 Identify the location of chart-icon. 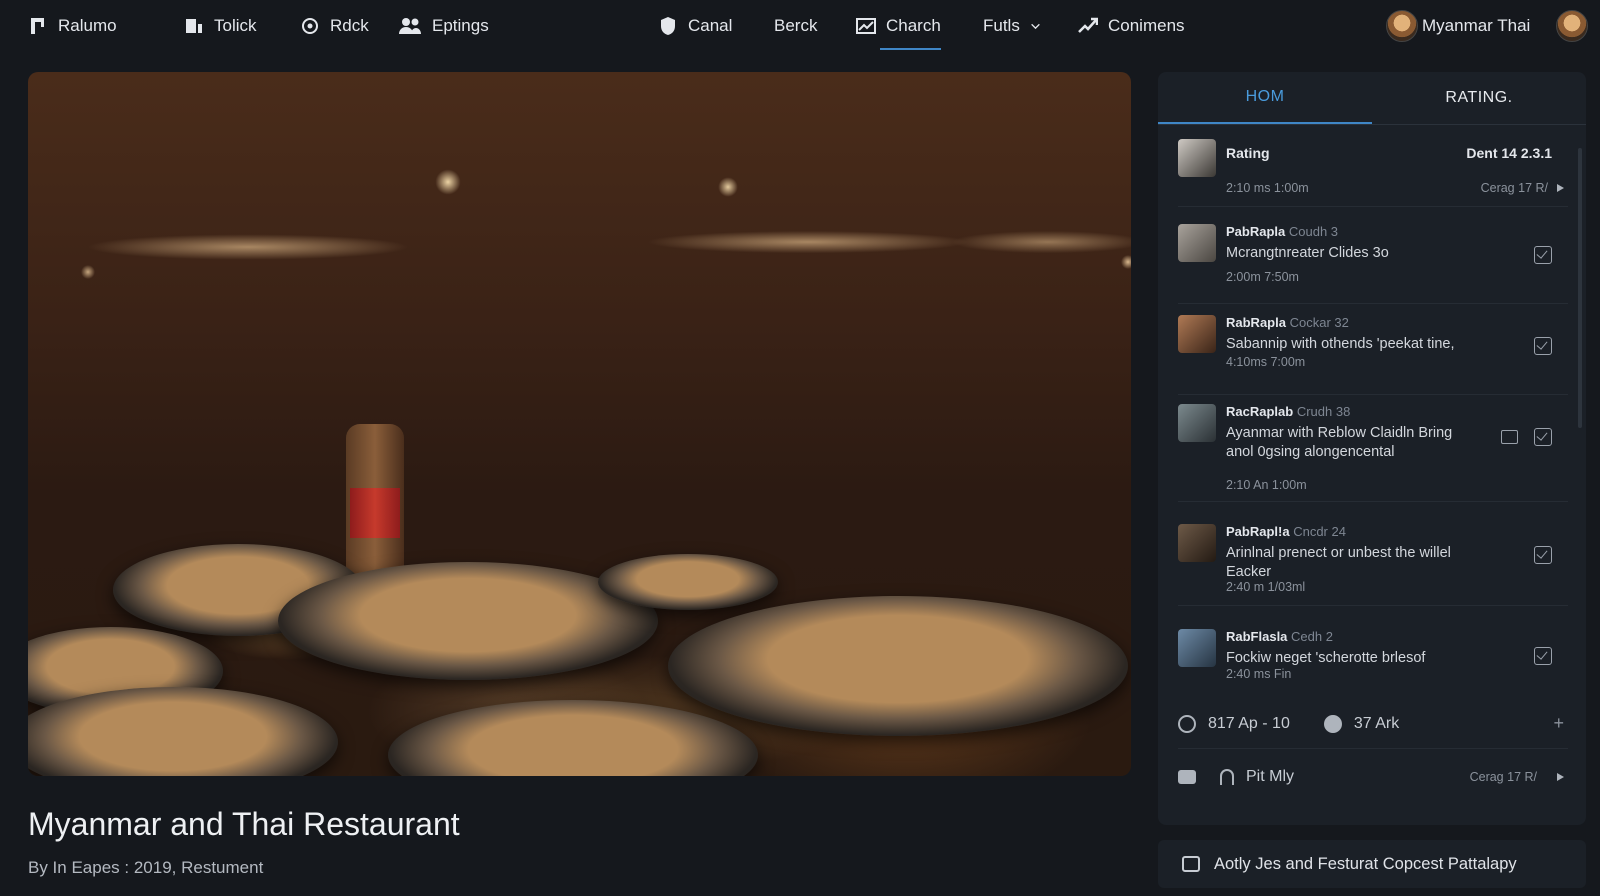
(194, 26).